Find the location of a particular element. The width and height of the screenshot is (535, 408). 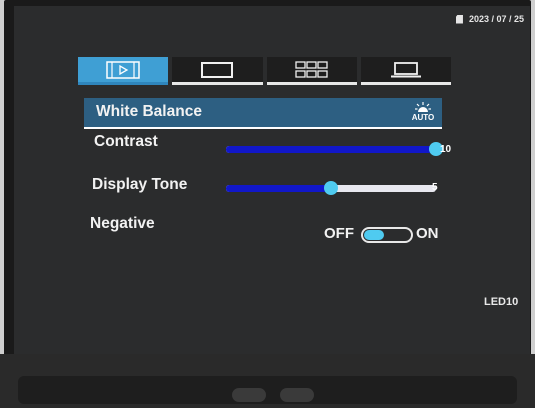

tab-screen-display is located at coordinates (217, 71).